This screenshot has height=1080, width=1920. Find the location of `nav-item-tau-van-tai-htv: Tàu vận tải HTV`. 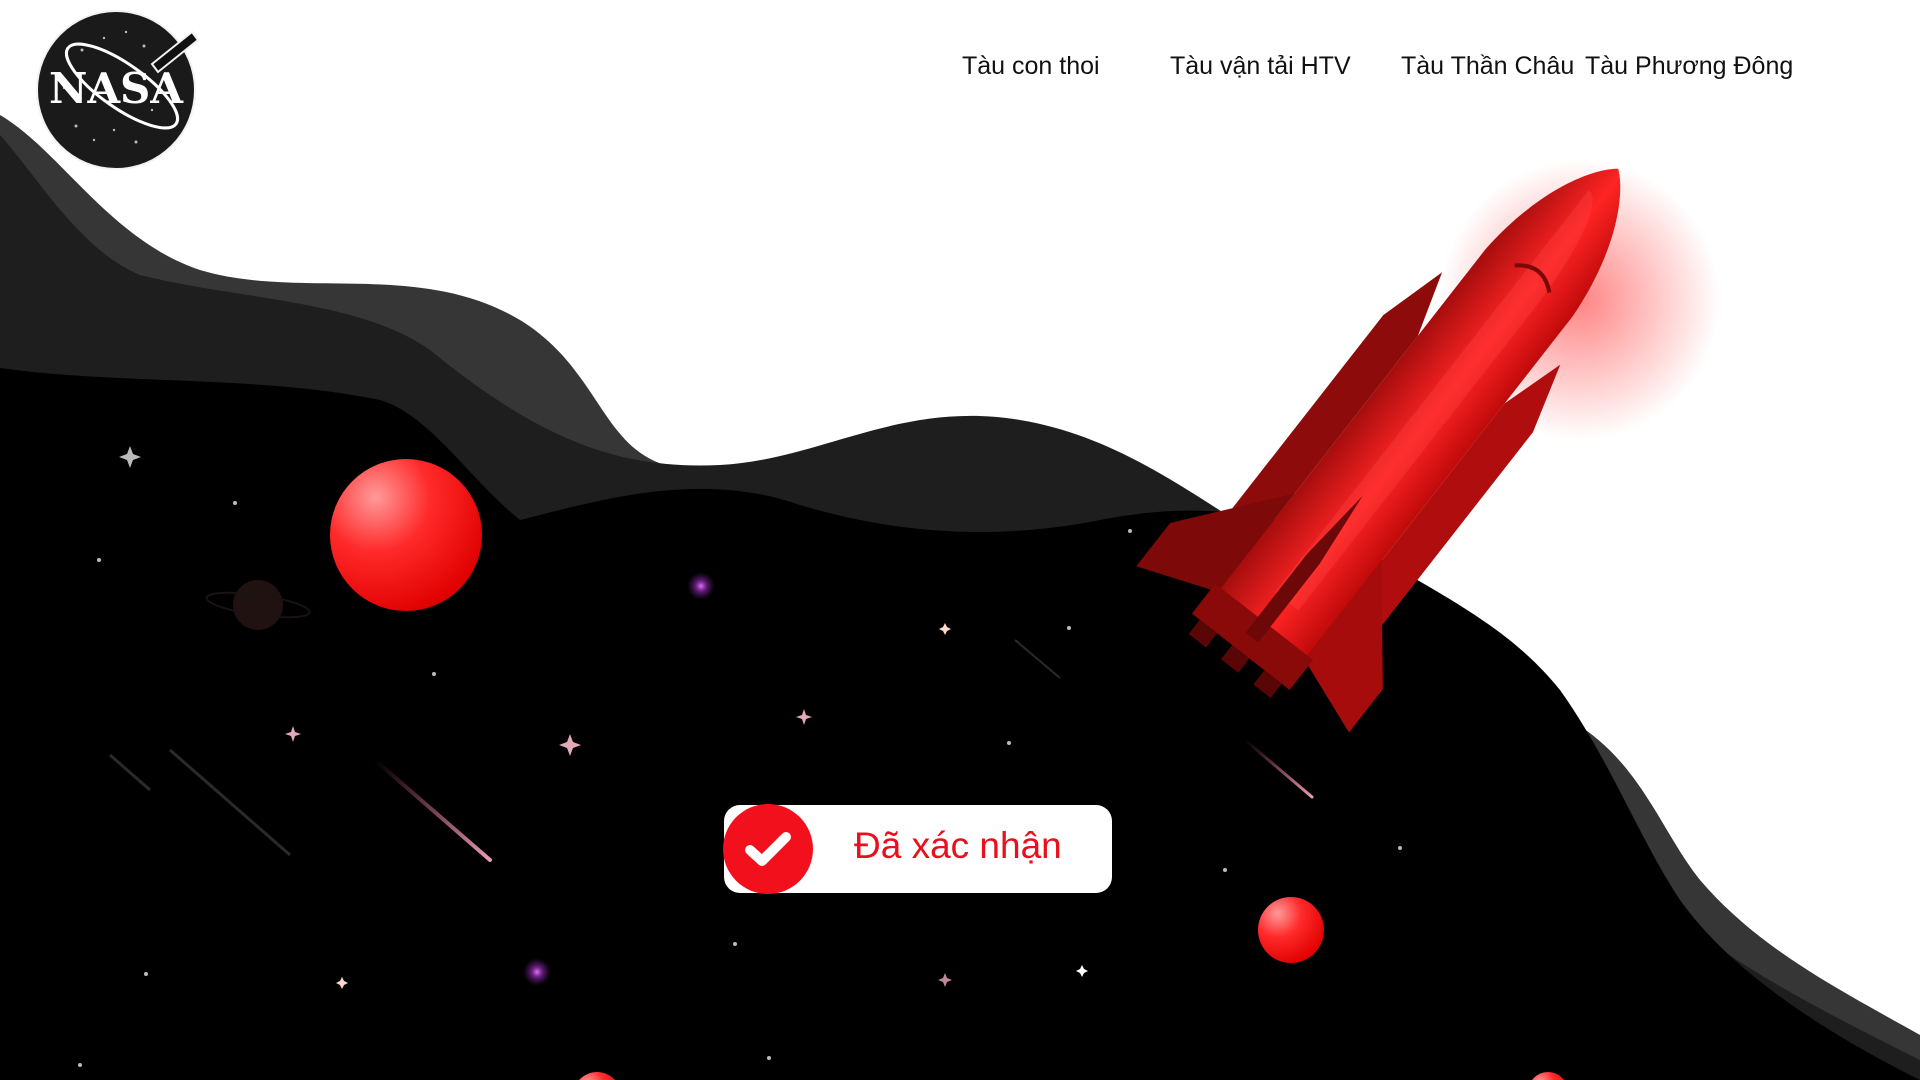

nav-item-tau-van-tai-htv: Tàu vận tải HTV is located at coordinates (1260, 66).